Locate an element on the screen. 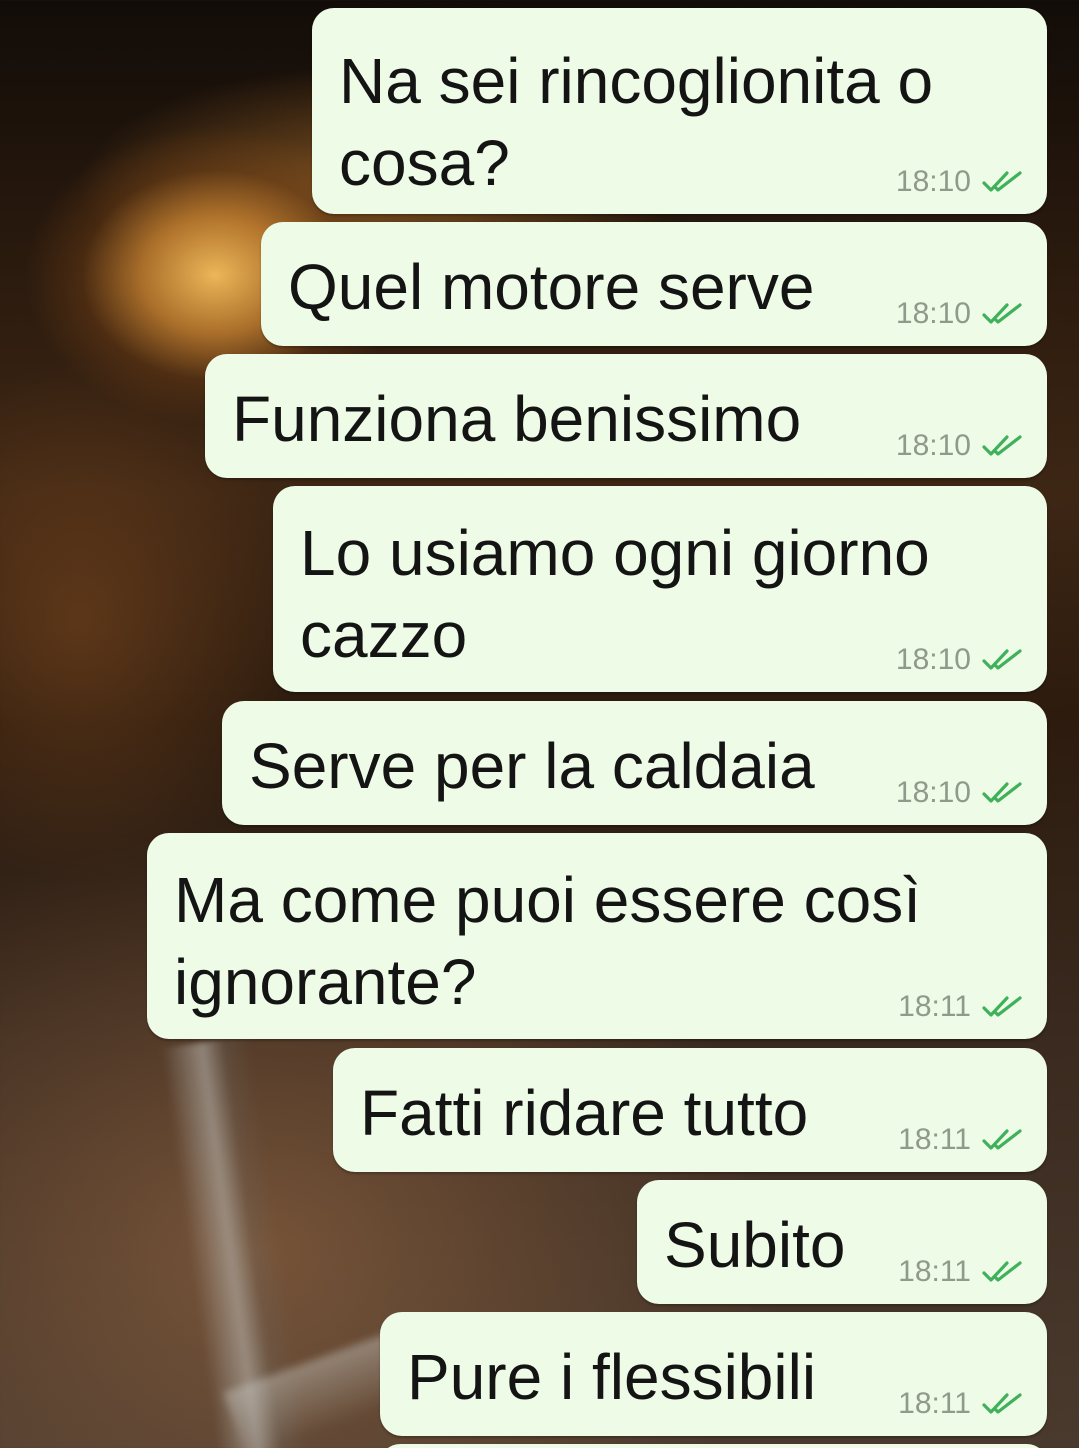 The height and width of the screenshot is (1448, 1079). outgoing-message: Na sei rincoglionita o cosa? 18:10 is located at coordinates (679, 111).